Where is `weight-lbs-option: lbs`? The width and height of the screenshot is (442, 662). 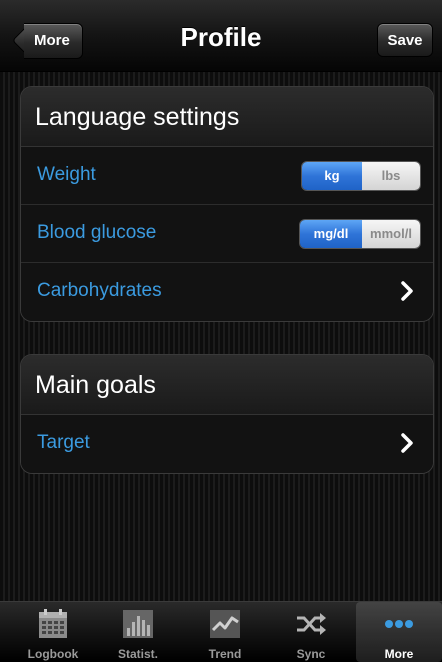
weight-lbs-option: lbs is located at coordinates (391, 176).